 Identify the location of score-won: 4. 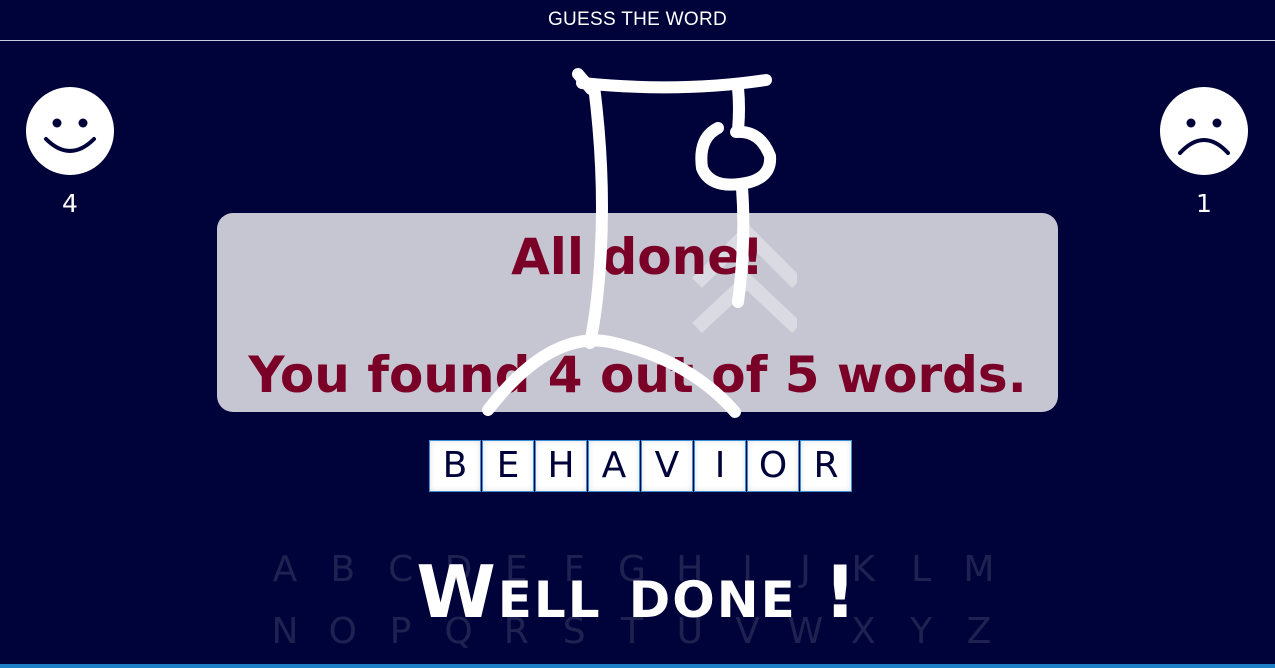
(70, 153).